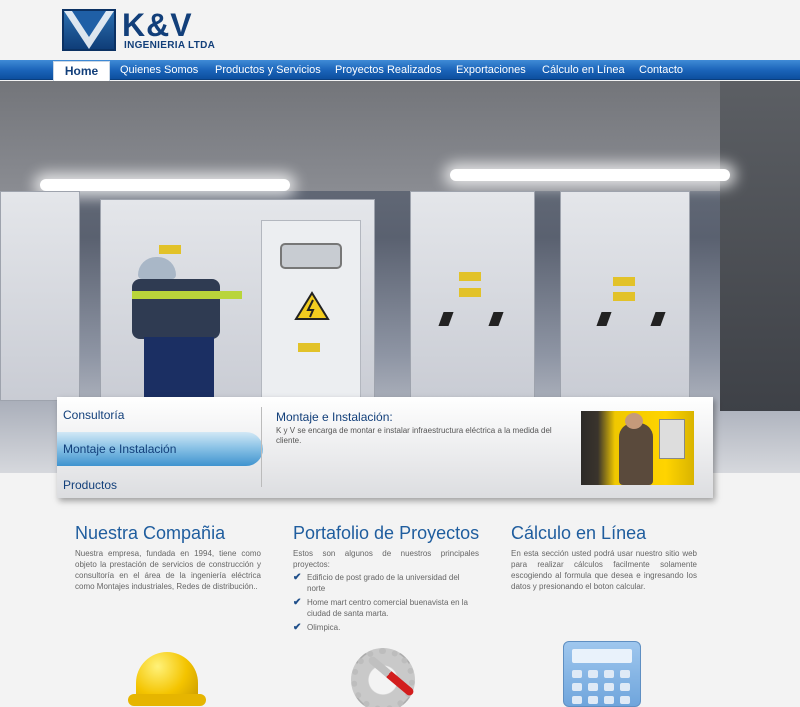 Image resolution: width=800 pixels, height=707 pixels. Describe the element at coordinates (160, 449) in the screenshot. I see `slider-tab-montaje: Montaje e Instalación` at that location.